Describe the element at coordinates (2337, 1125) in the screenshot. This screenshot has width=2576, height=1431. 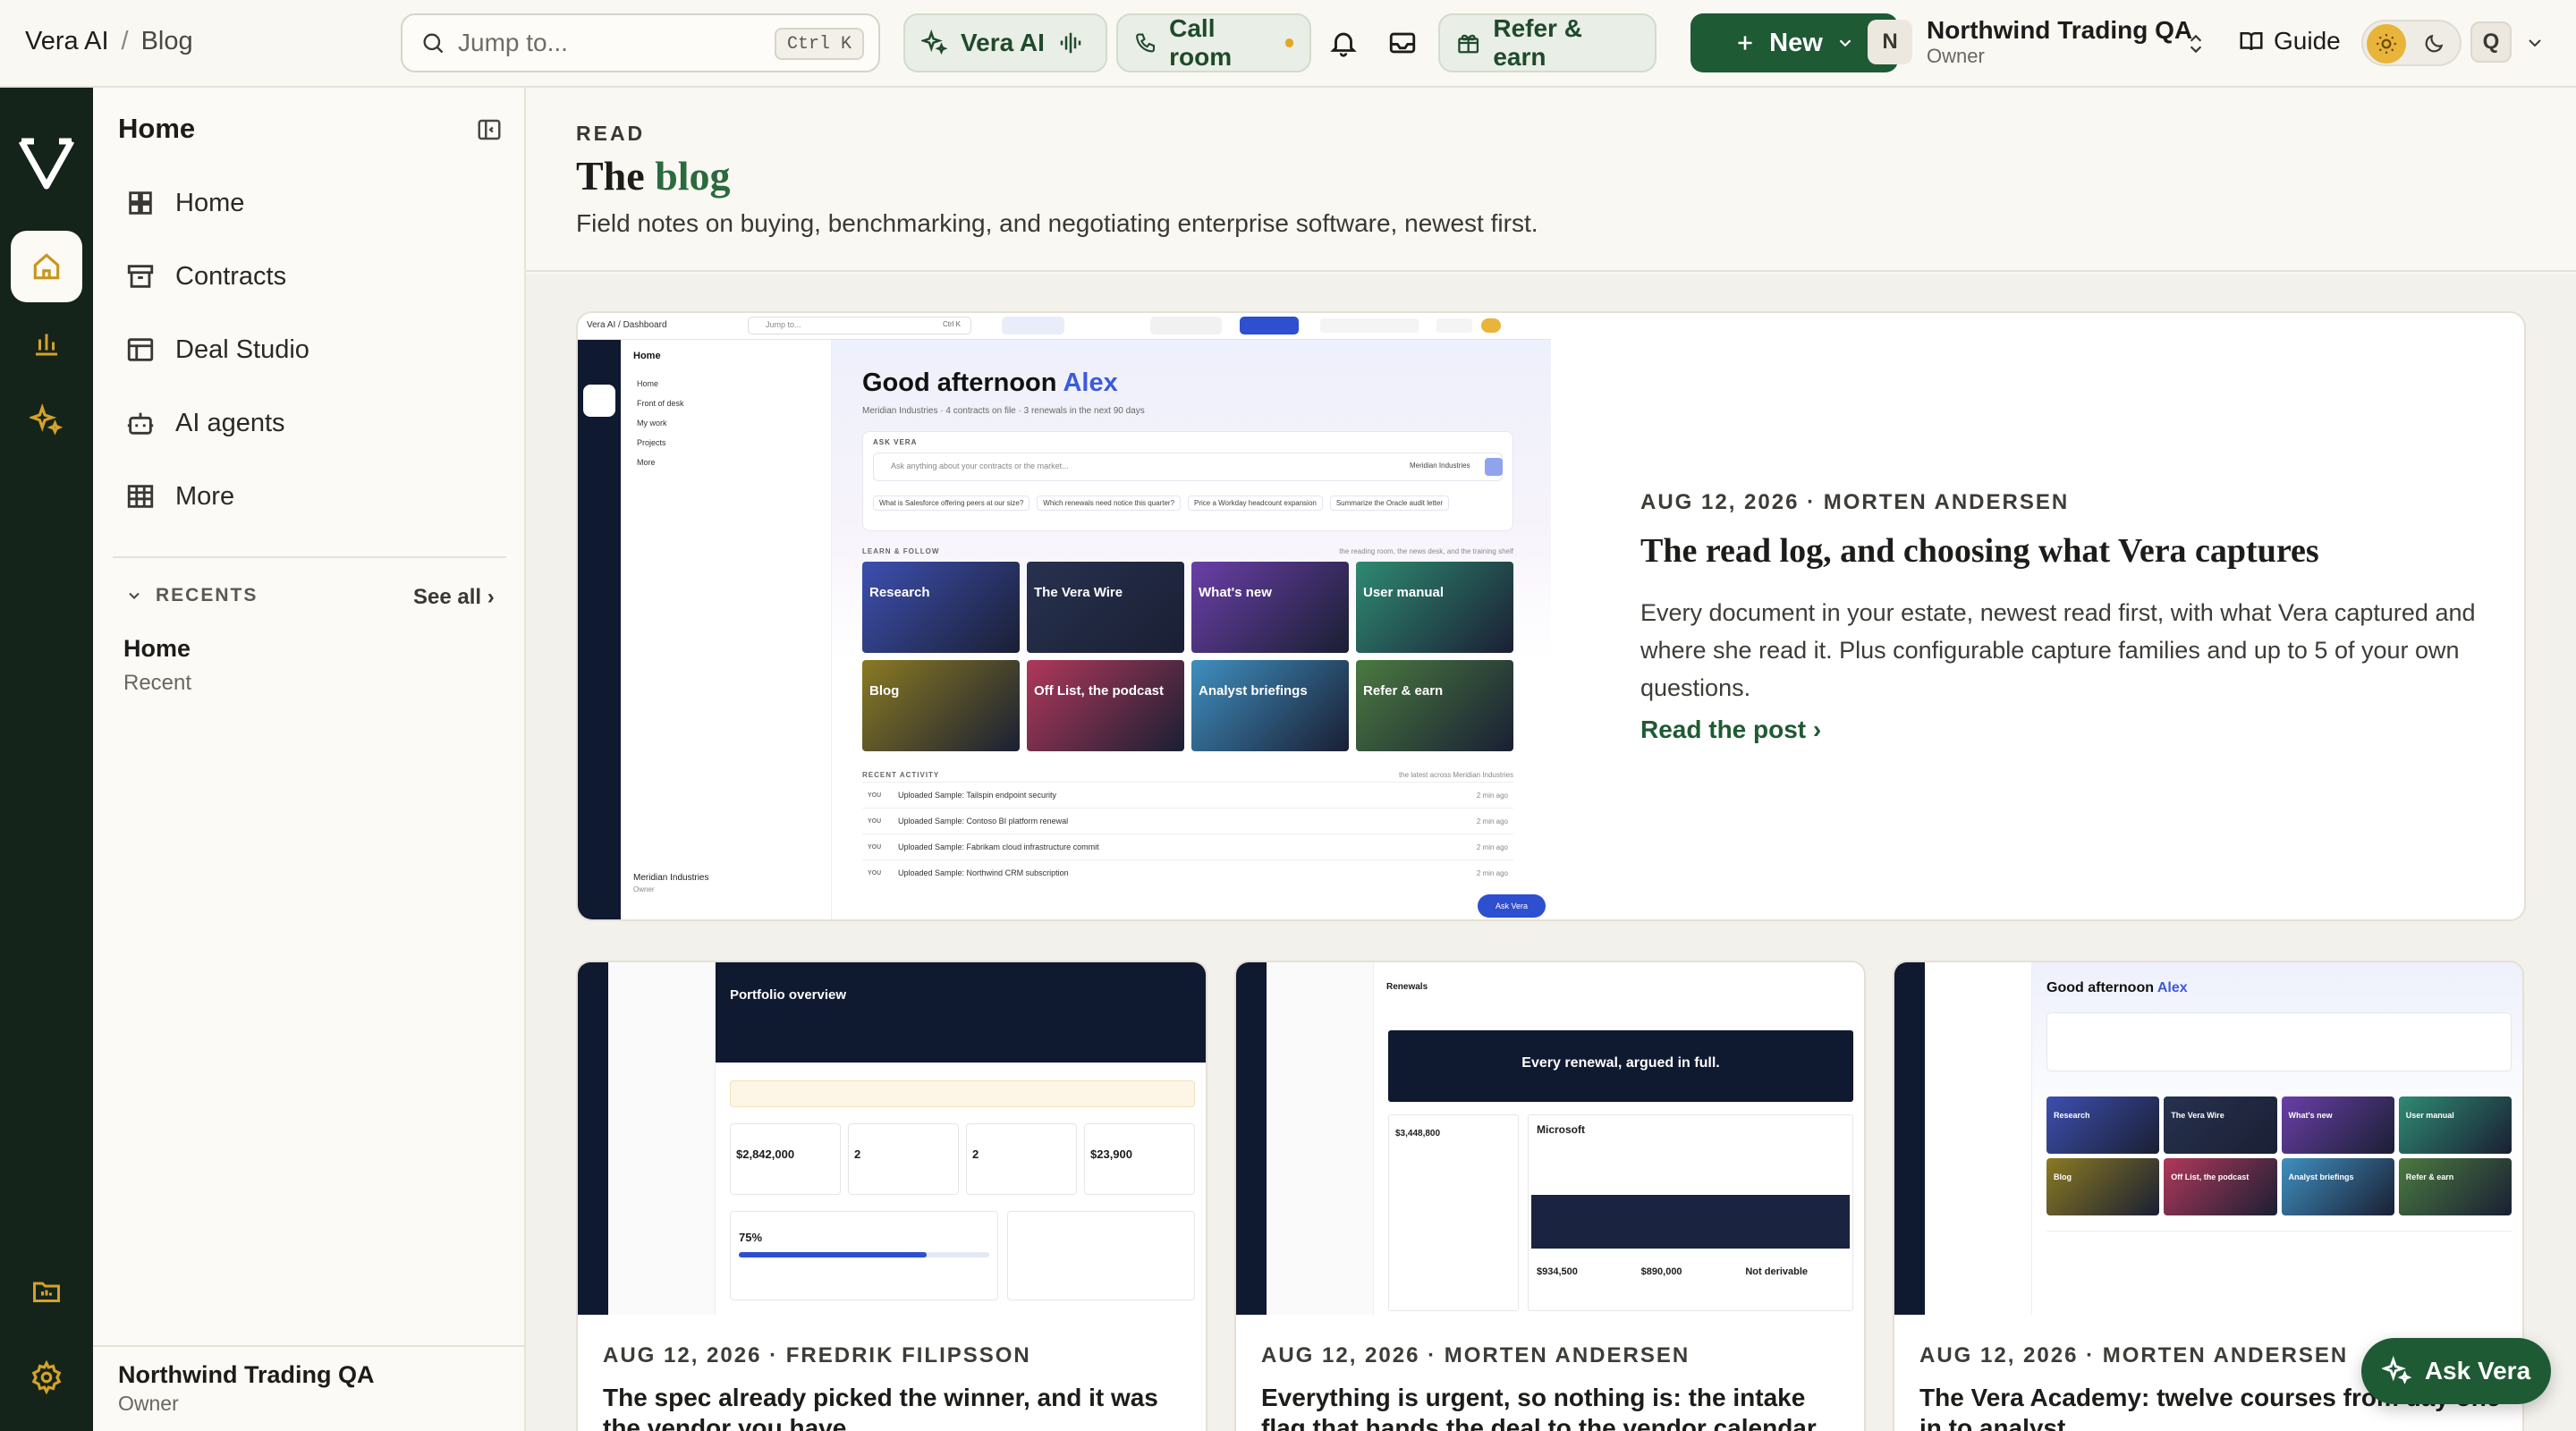
I see `mini-tile: What's new` at that location.